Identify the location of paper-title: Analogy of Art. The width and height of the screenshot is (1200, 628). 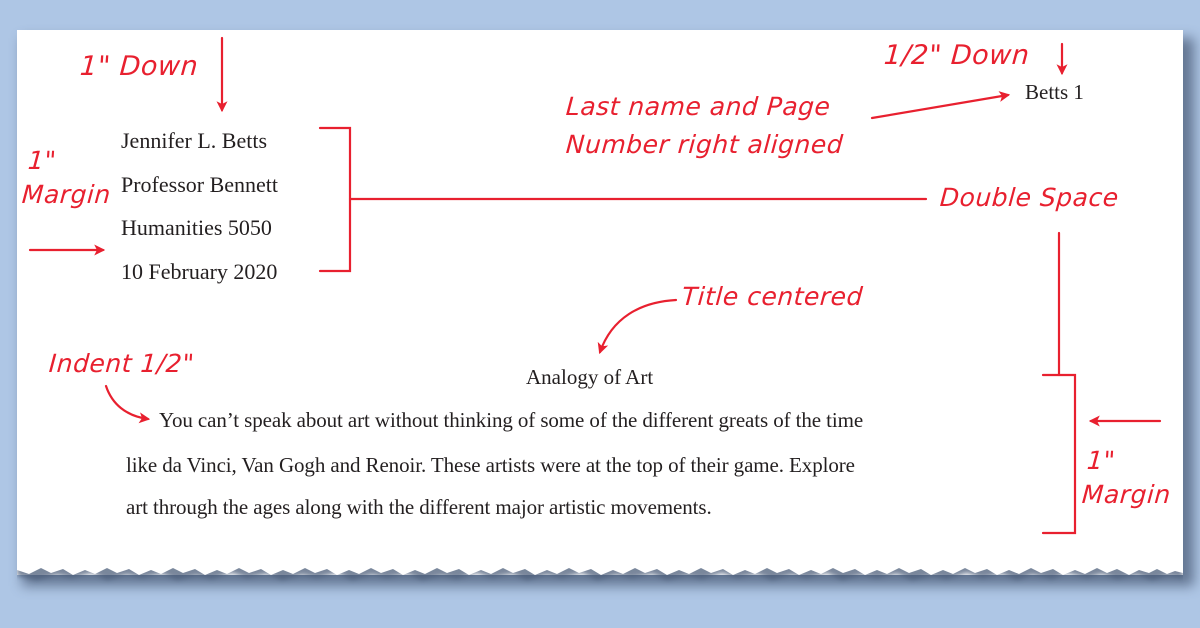
(590, 377).